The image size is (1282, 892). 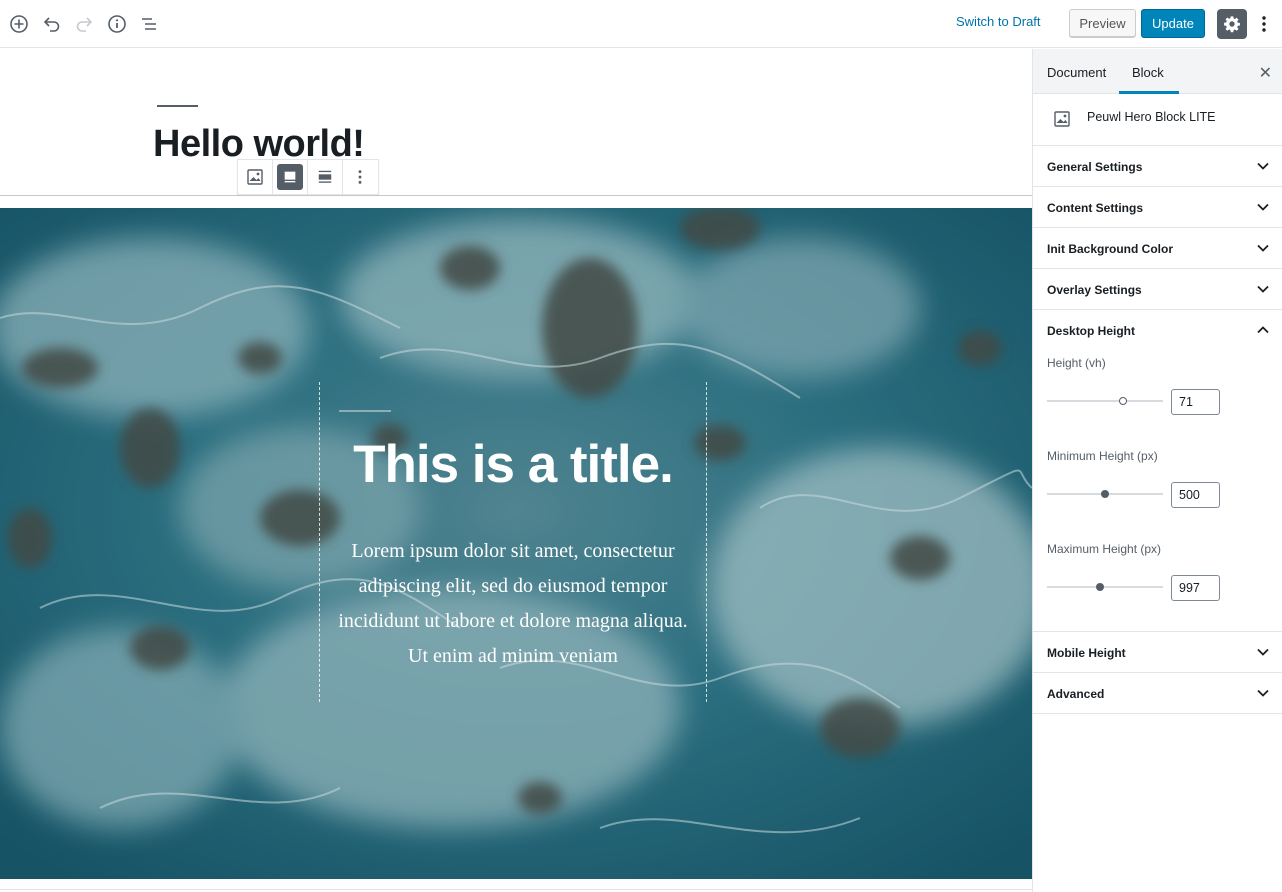 I want to click on panel-content-settings: Content Settings, so click(x=1157, y=207).